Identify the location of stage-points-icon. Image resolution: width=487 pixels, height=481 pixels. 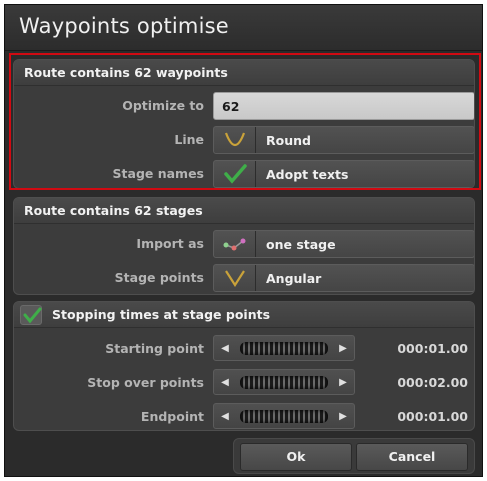
(235, 244).